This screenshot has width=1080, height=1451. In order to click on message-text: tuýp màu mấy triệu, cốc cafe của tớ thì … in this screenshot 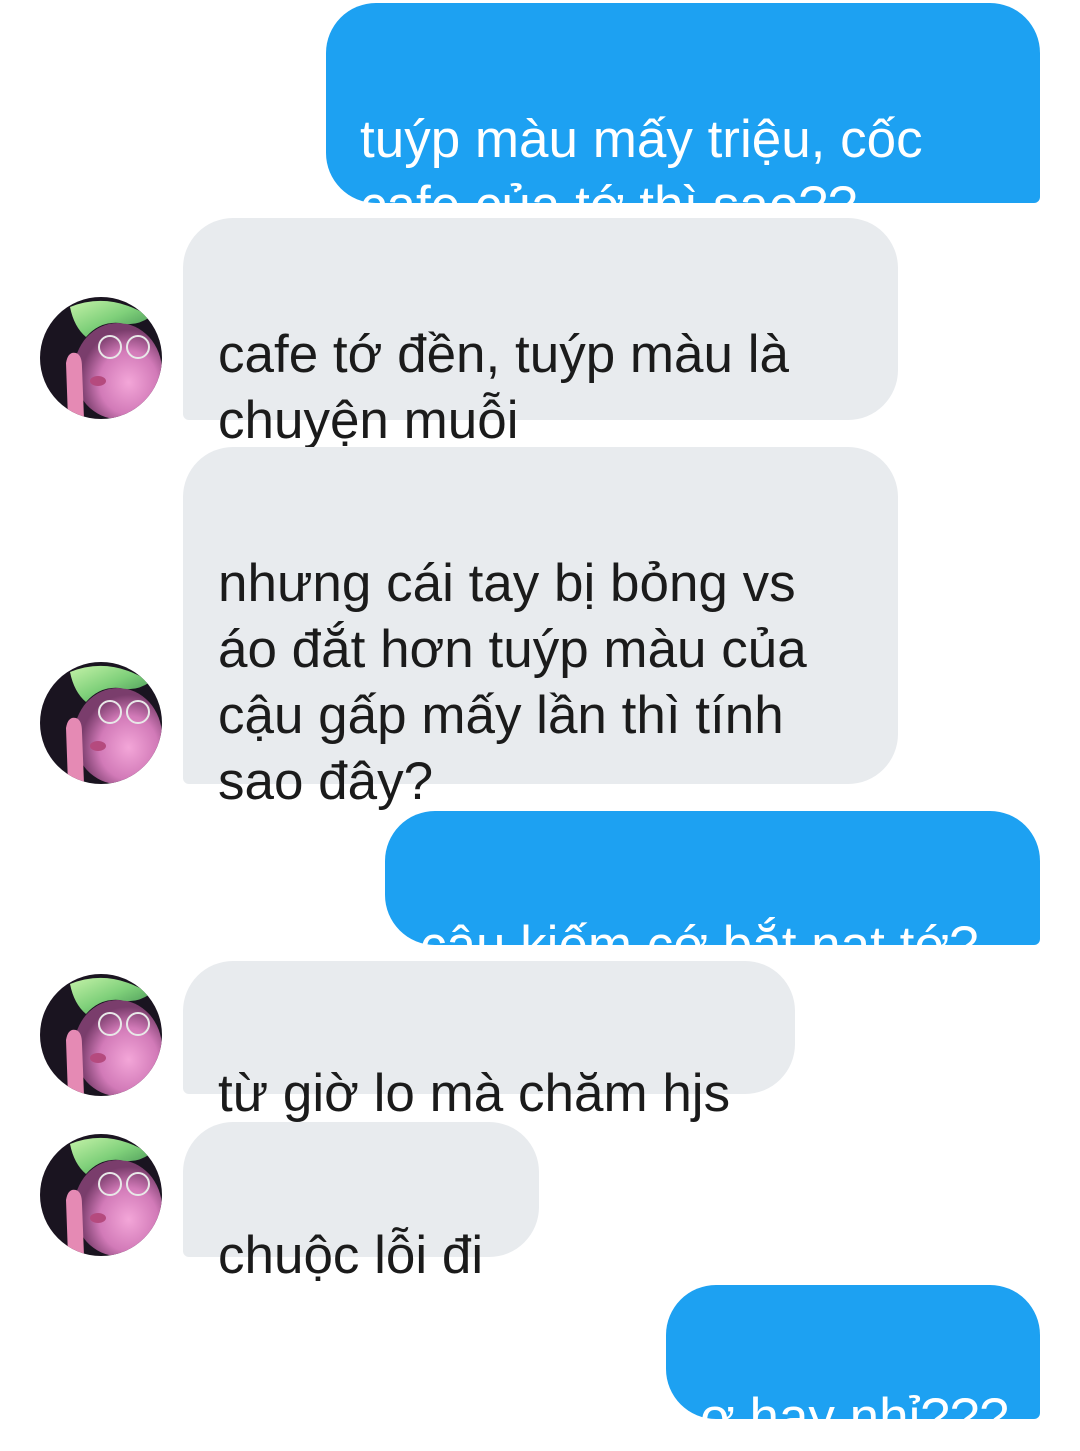, I will do `click(641, 172)`.